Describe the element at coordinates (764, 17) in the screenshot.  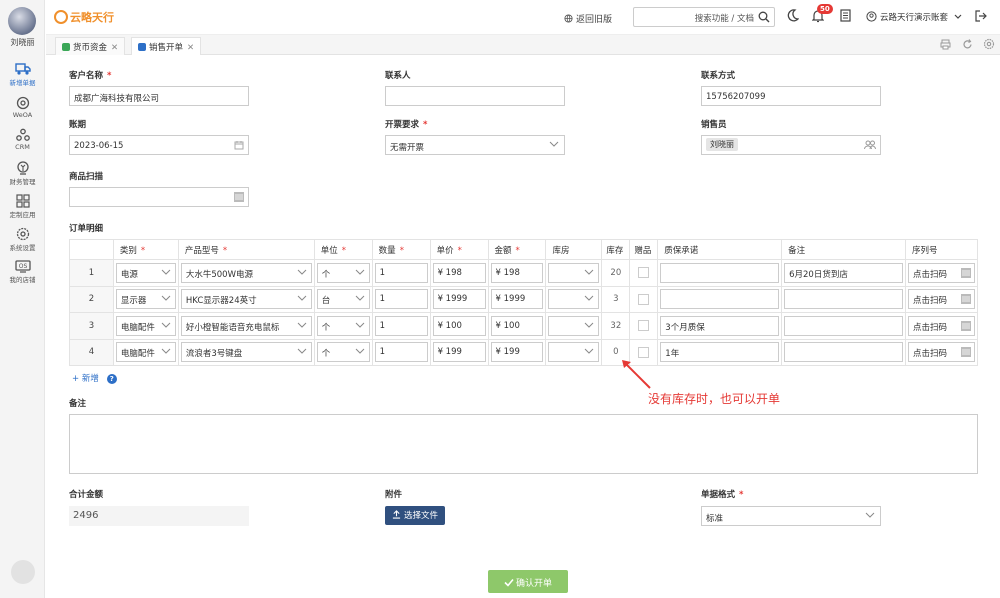
I see `search-icon` at that location.